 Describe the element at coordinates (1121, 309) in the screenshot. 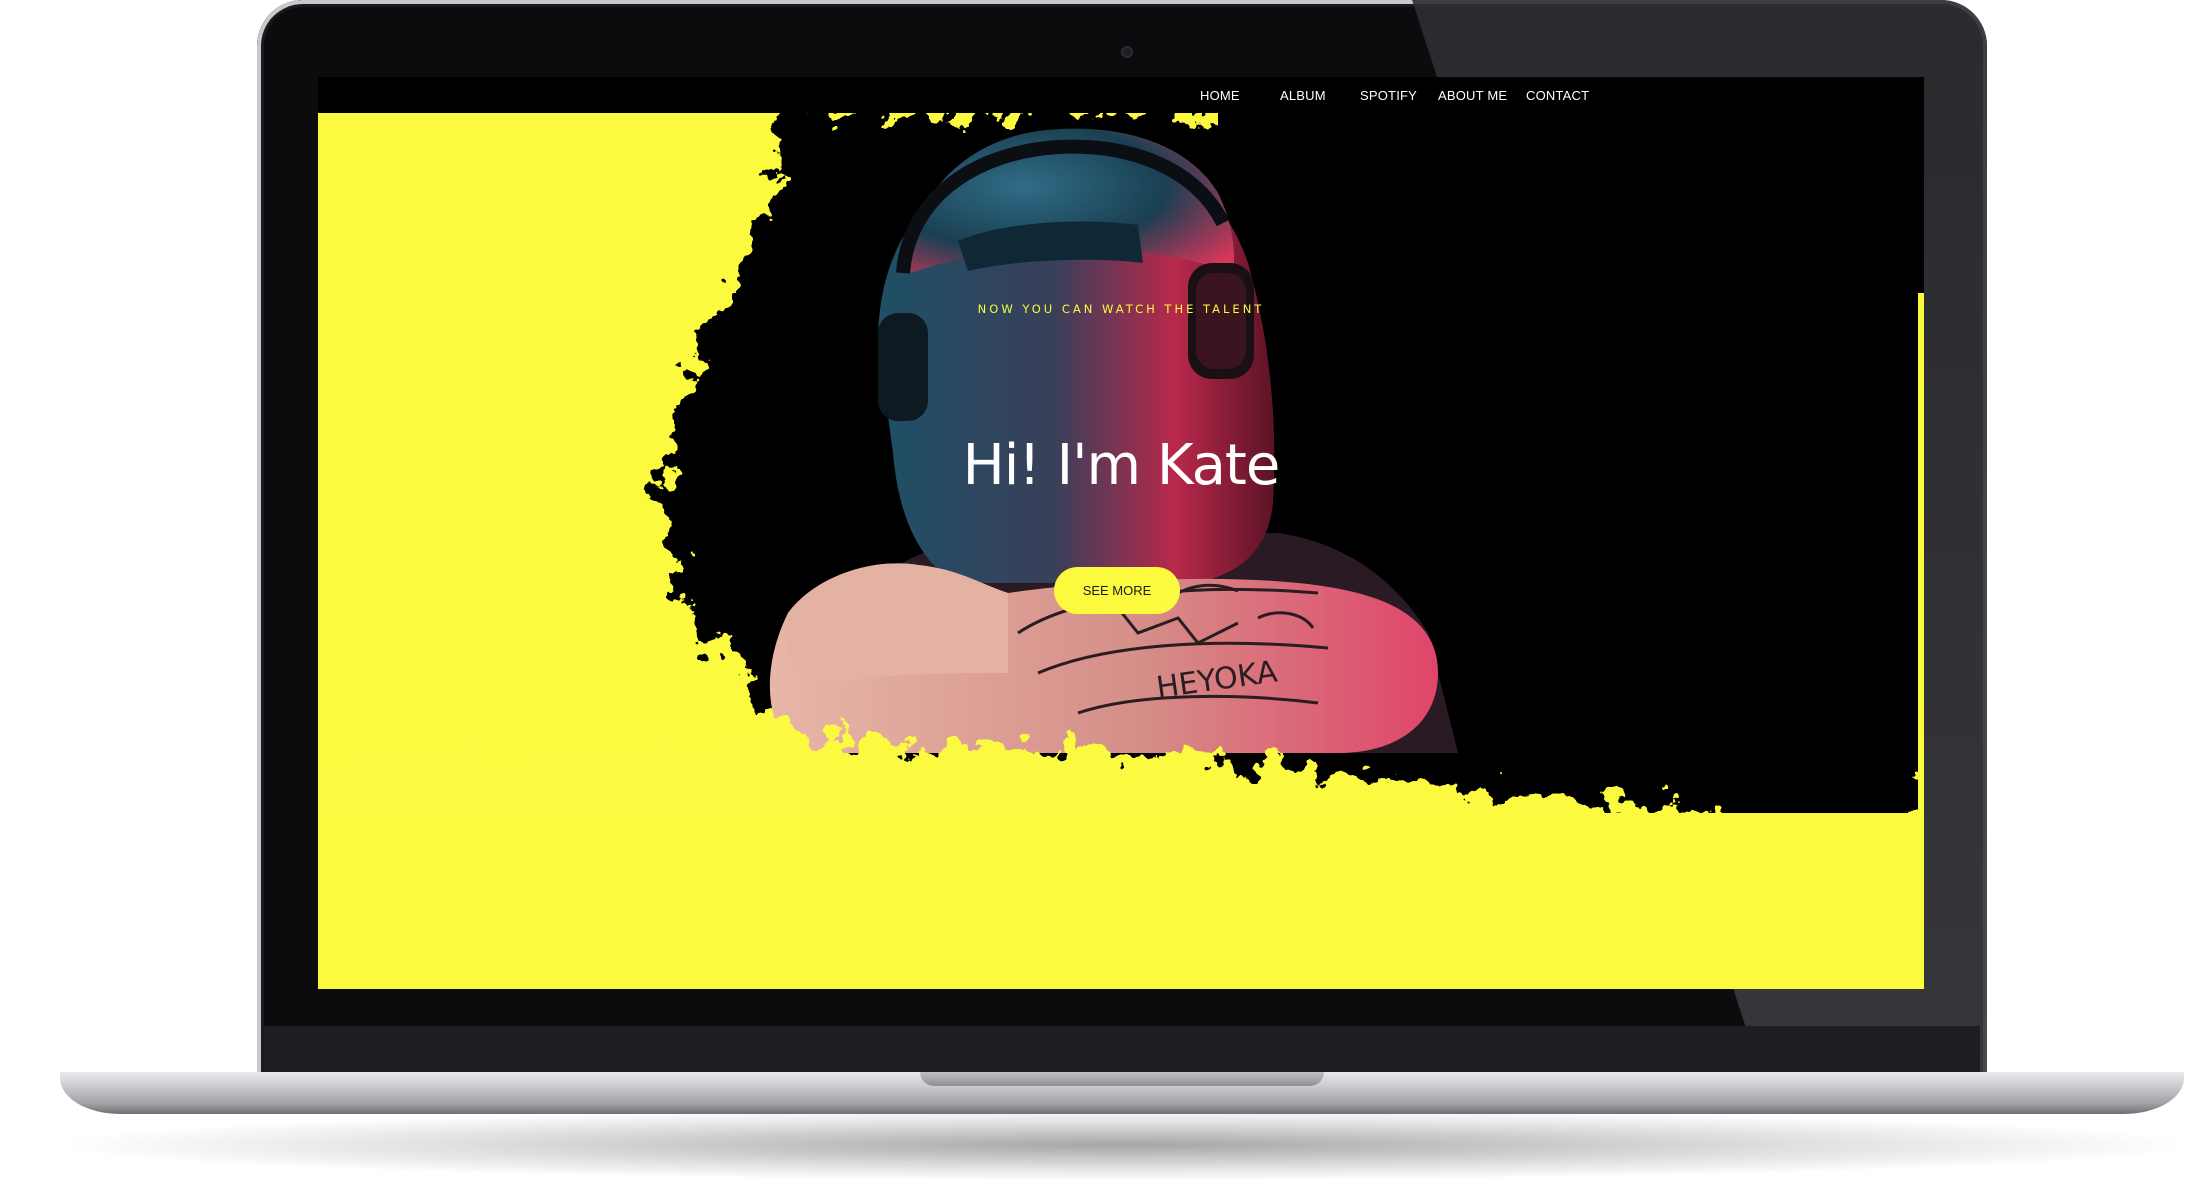

I see `hero-tagline: NOW YOU CAN WATCH THE TALENT` at that location.